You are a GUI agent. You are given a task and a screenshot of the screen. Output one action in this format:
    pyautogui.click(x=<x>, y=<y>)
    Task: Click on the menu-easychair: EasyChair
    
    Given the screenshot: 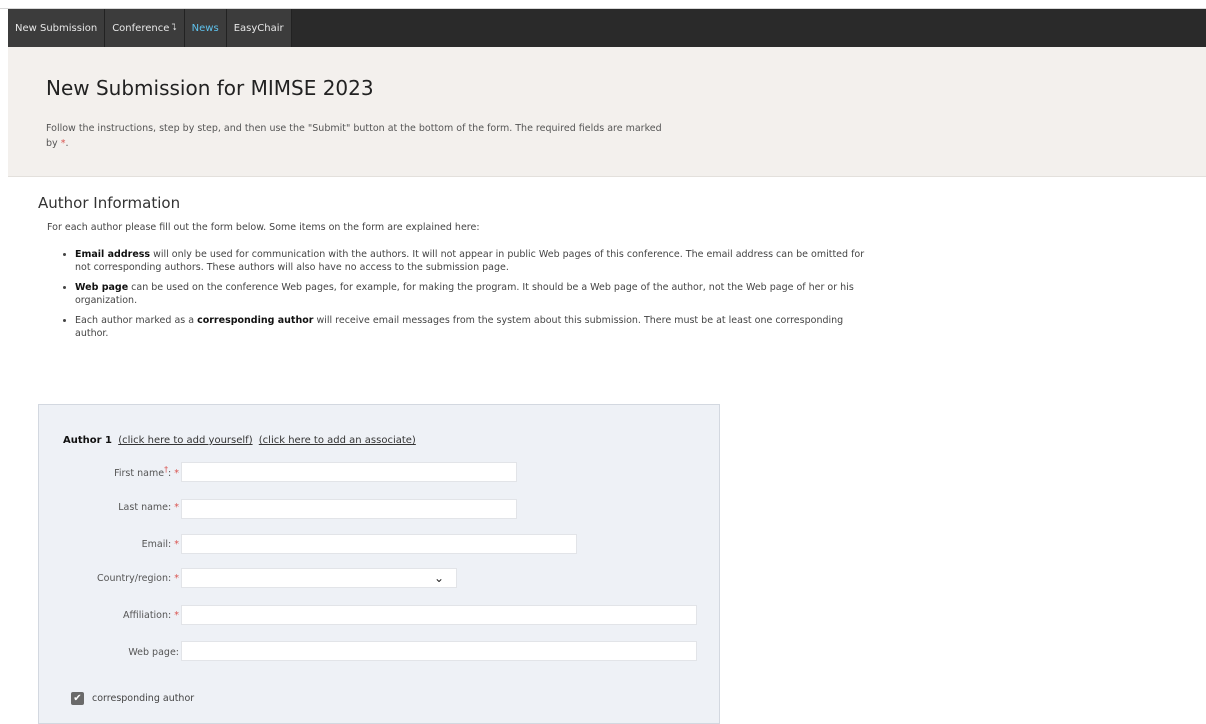 What is the action you would take?
    pyautogui.click(x=259, y=28)
    